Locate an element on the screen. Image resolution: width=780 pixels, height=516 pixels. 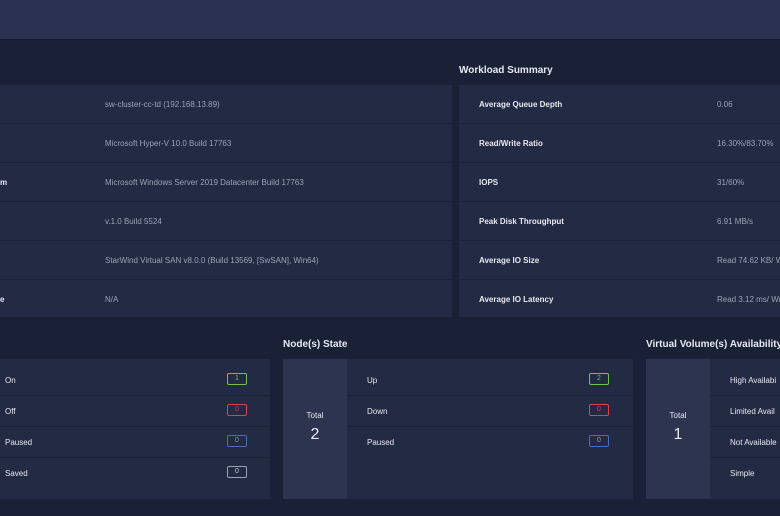
workload-row: Average Queue Depth 0.06 is located at coordinates (619, 104).